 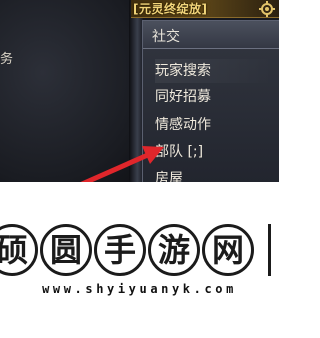 What do you see at coordinates (214, 71) in the screenshot?
I see `menu-item-player-search: 玩家搜索` at bounding box center [214, 71].